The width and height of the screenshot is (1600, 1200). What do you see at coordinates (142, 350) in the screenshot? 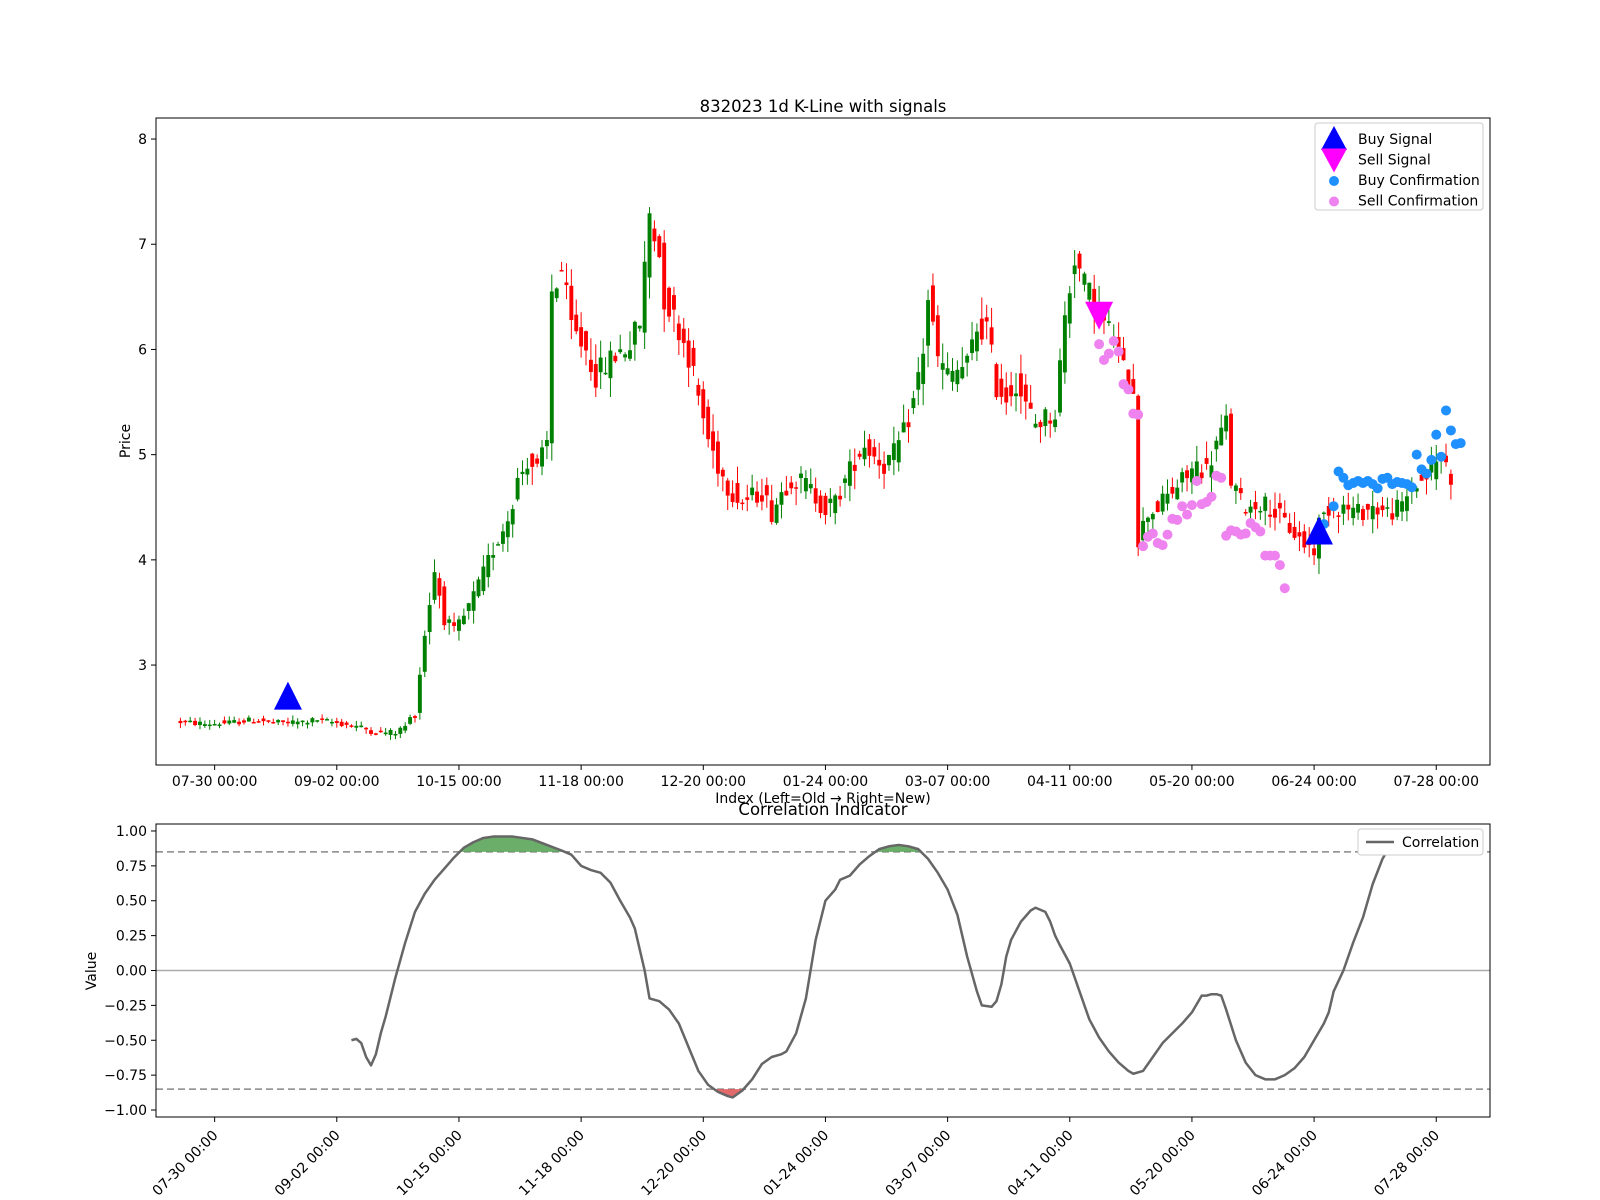
I see `y-tick-label: 6` at bounding box center [142, 350].